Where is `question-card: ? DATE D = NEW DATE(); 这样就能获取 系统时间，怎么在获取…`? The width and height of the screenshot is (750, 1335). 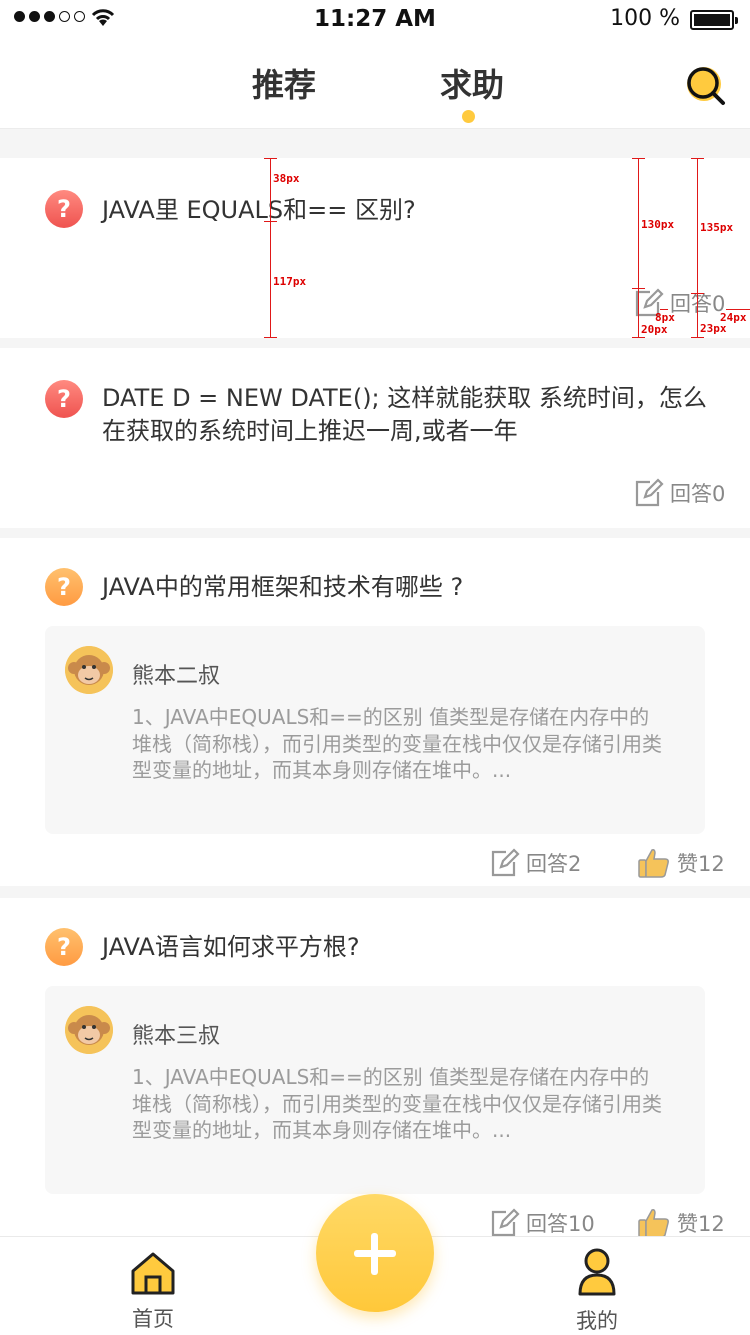 question-card: ? DATE D = NEW DATE(); 这样就能获取 系统时间，怎么在获取… is located at coordinates (375, 438).